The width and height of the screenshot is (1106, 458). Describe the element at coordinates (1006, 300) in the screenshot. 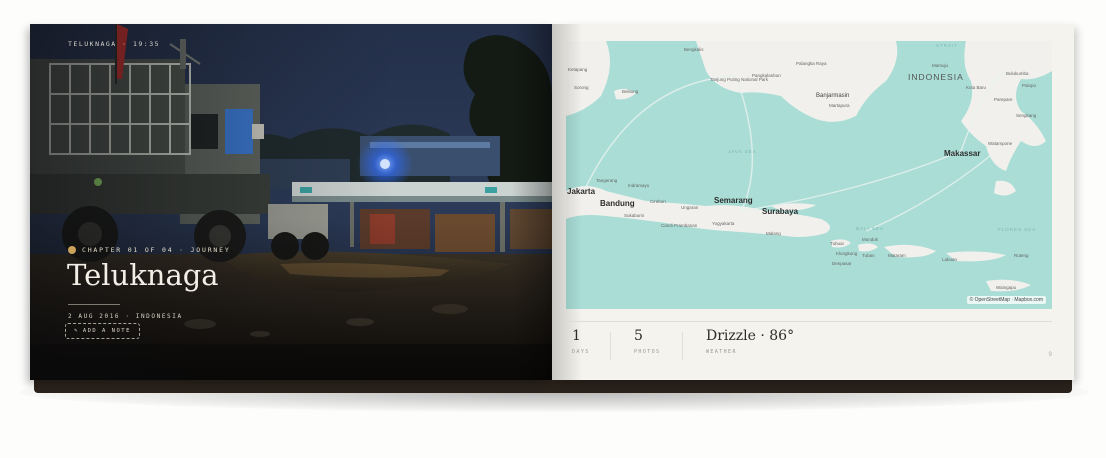

I see `map-attribution: © OpenStreetMap · Mapbox.com` at that location.